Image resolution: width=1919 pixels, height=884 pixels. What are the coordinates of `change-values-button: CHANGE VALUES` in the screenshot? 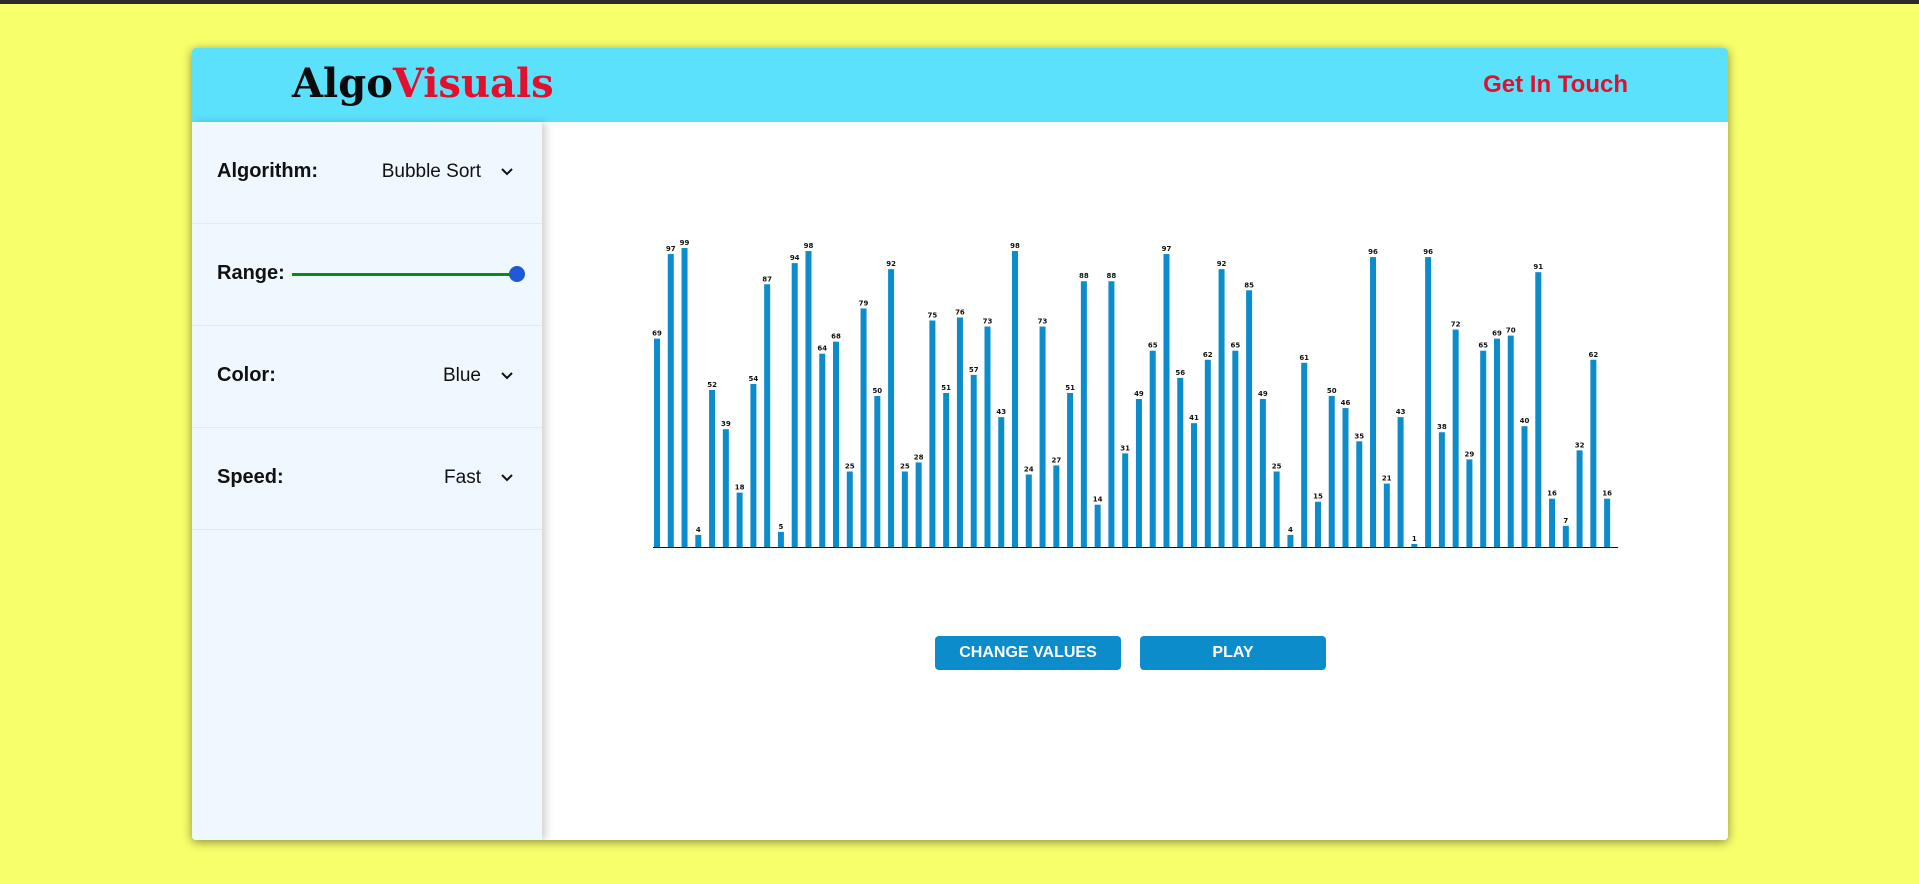 It's located at (1028, 653).